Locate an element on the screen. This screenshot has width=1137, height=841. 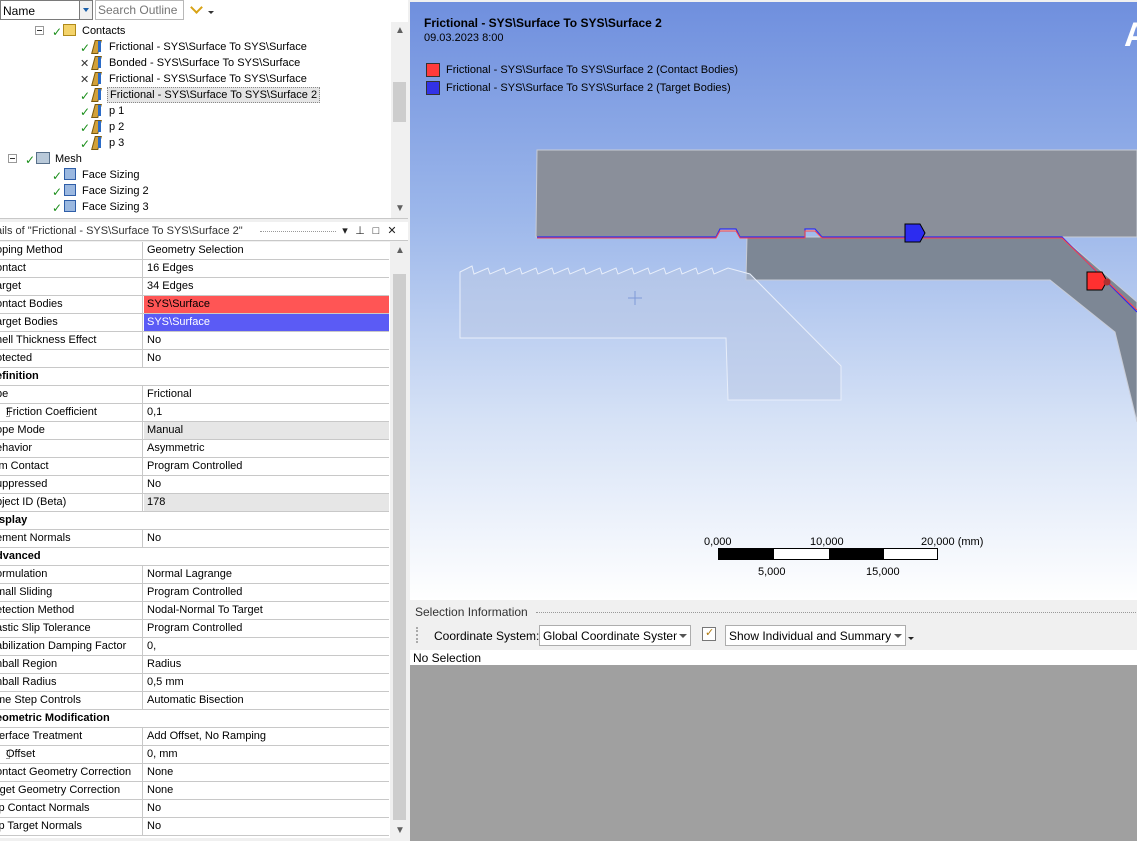
details-row: terface Treatment Add Offset, No Ramping is located at coordinates (194, 737).